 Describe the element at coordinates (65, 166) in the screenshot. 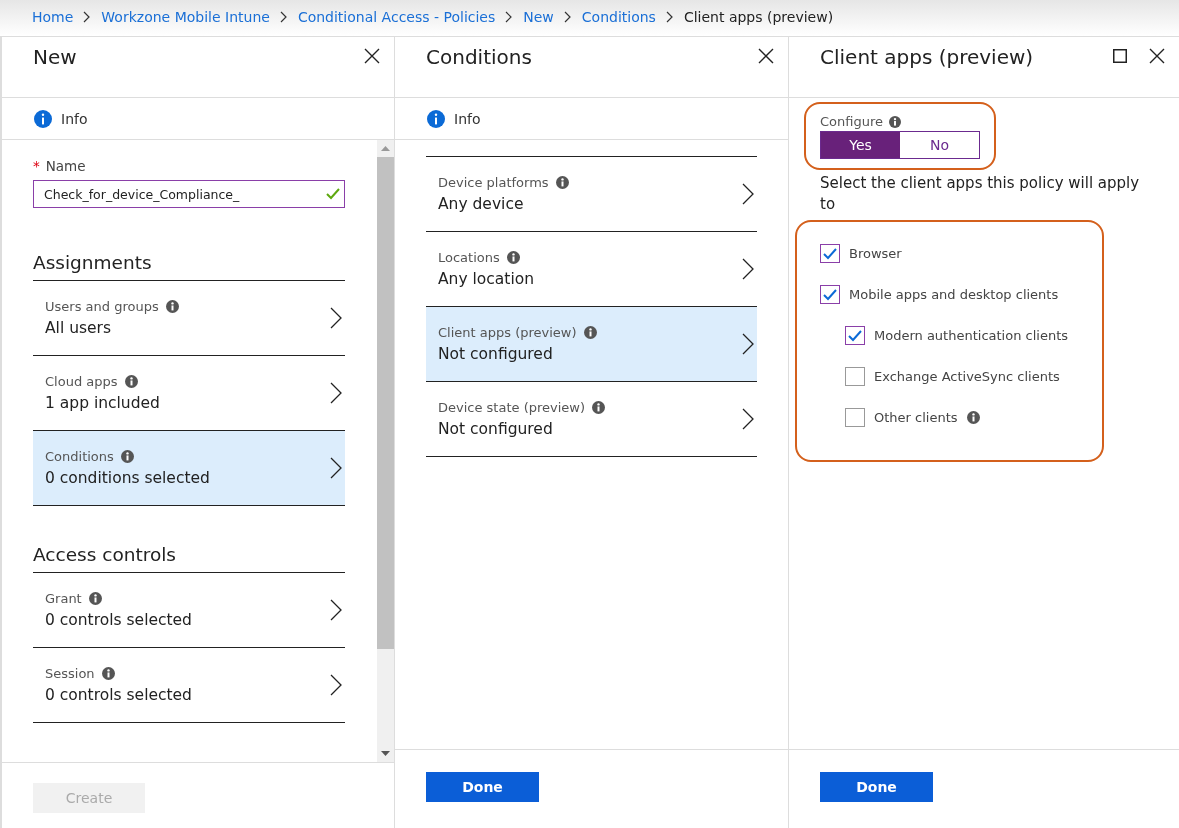

I see `field-label: Name` at that location.